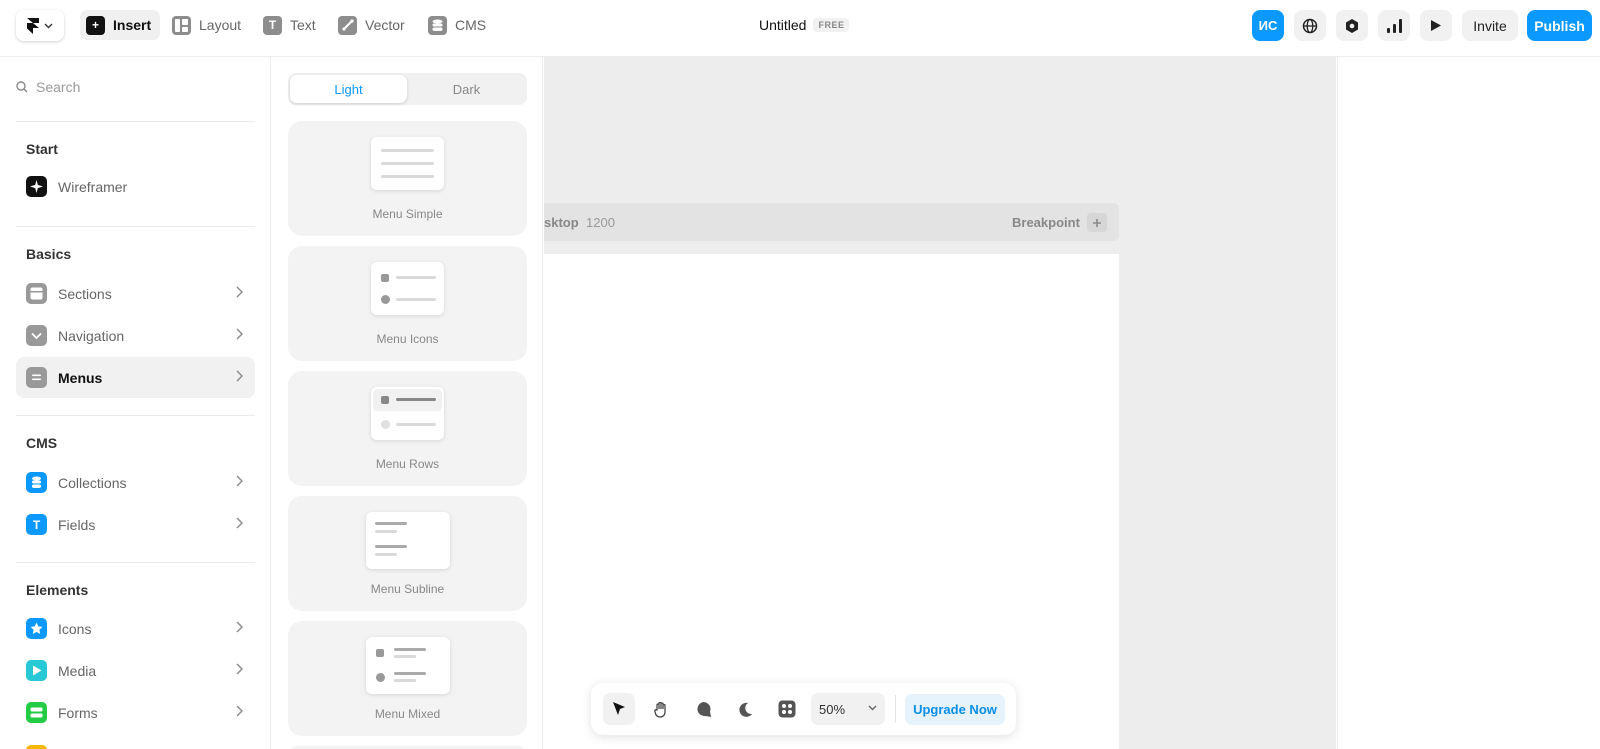  I want to click on navigation-icon, so click(36, 335).